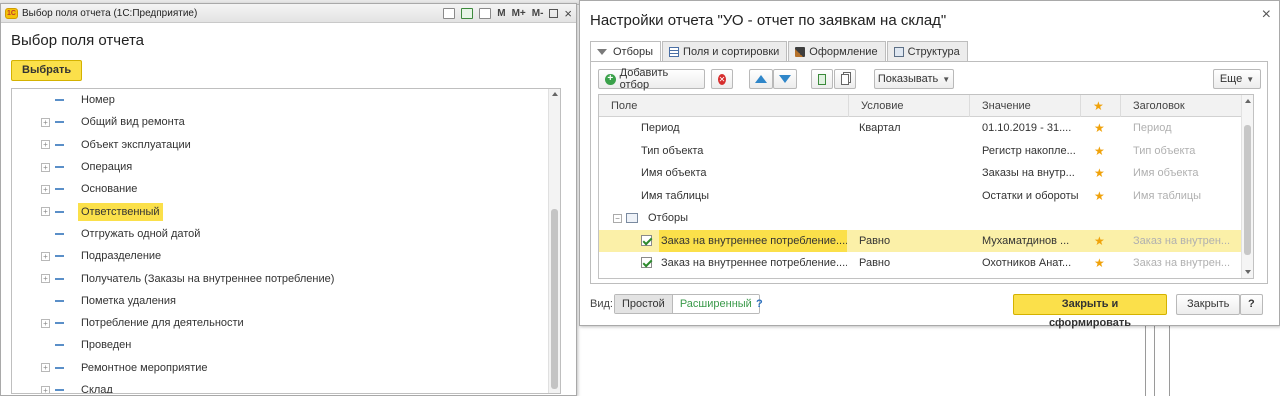  What do you see at coordinates (554, 13) in the screenshot?
I see `maximize-icon` at bounding box center [554, 13].